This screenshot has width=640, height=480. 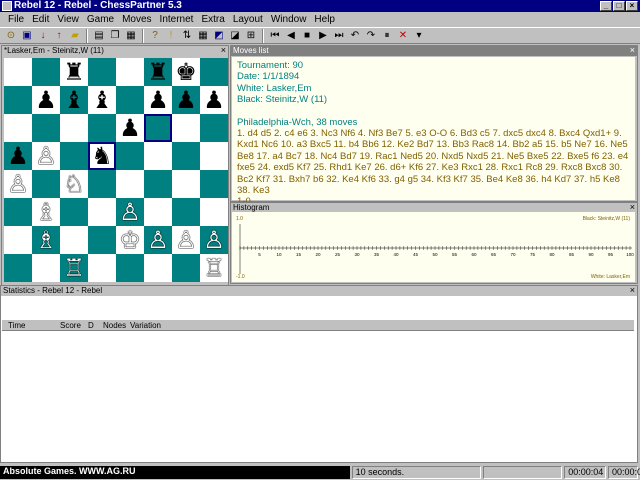 What do you see at coordinates (115, 36) in the screenshot?
I see `copy-icon: ❐` at bounding box center [115, 36].